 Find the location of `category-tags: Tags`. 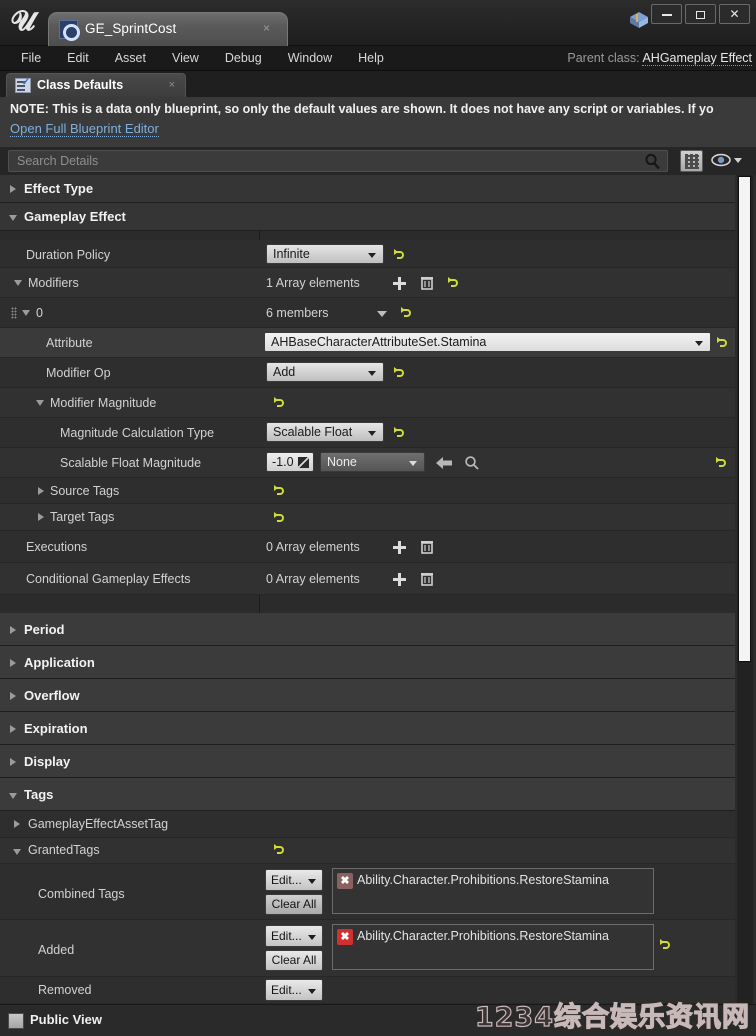

category-tags: Tags is located at coordinates (367, 794).